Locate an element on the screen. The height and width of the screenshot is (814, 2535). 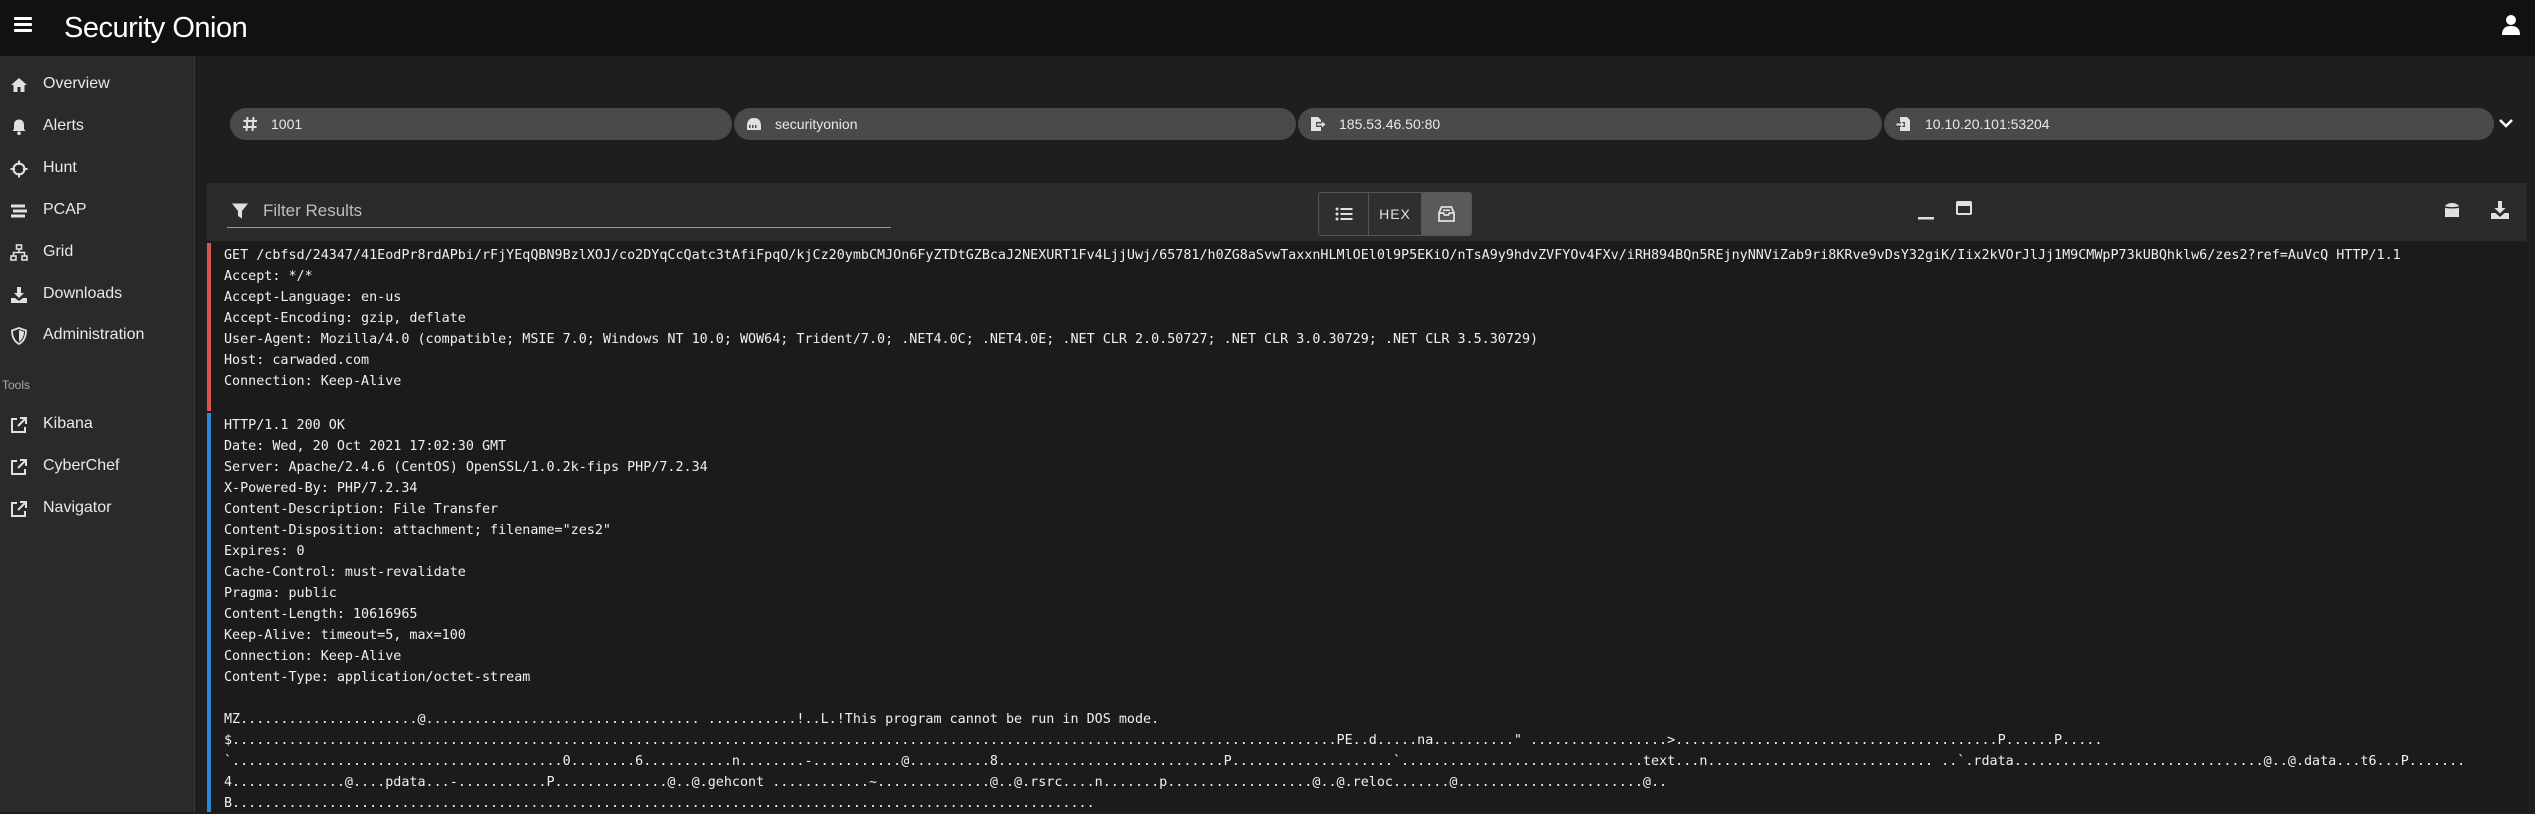
chip-source: 185.53.46.50:80 is located at coordinates (1590, 124).